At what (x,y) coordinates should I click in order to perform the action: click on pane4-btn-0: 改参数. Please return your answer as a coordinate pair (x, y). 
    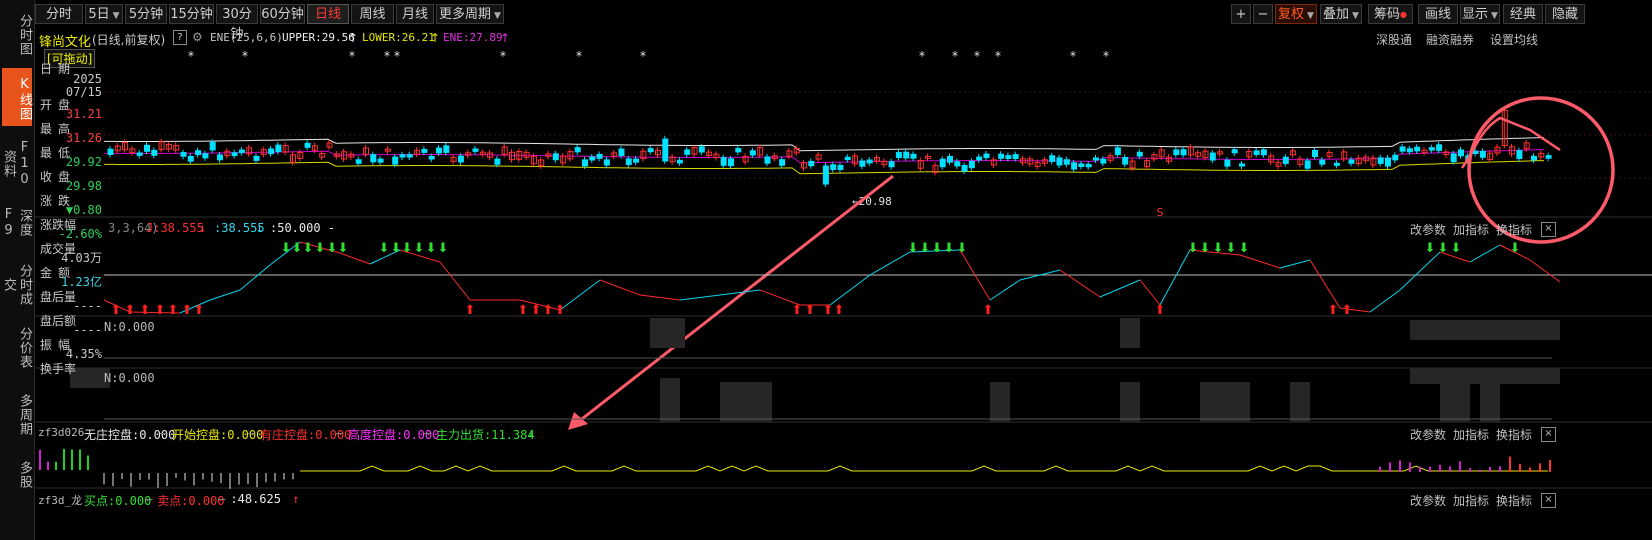
    Looking at the image, I should click on (1428, 434).